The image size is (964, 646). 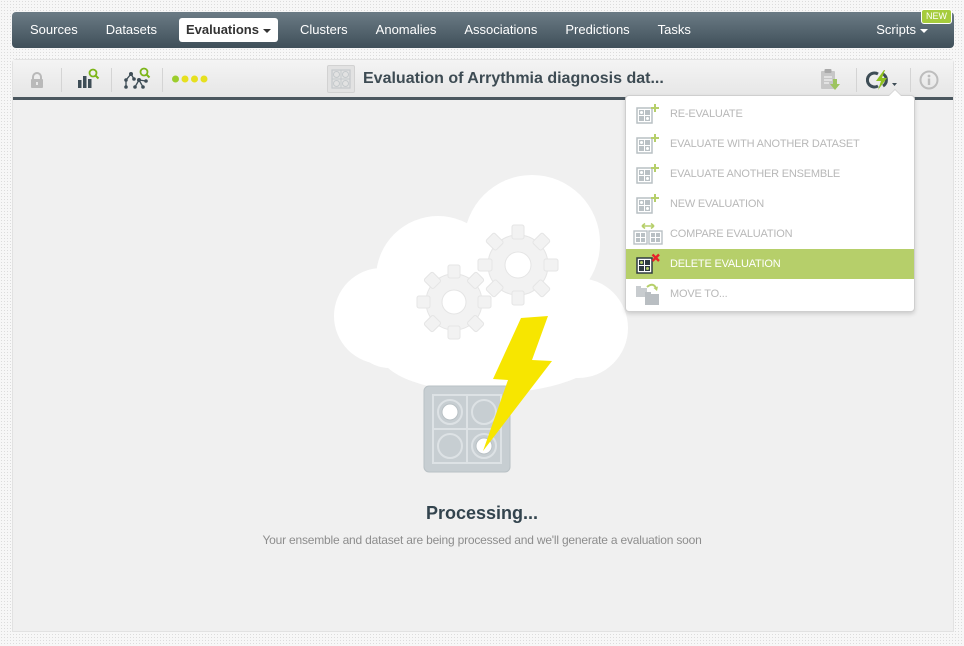 What do you see at coordinates (725, 264) in the screenshot?
I see `menu-item-label: DELETE EVALUATION` at bounding box center [725, 264].